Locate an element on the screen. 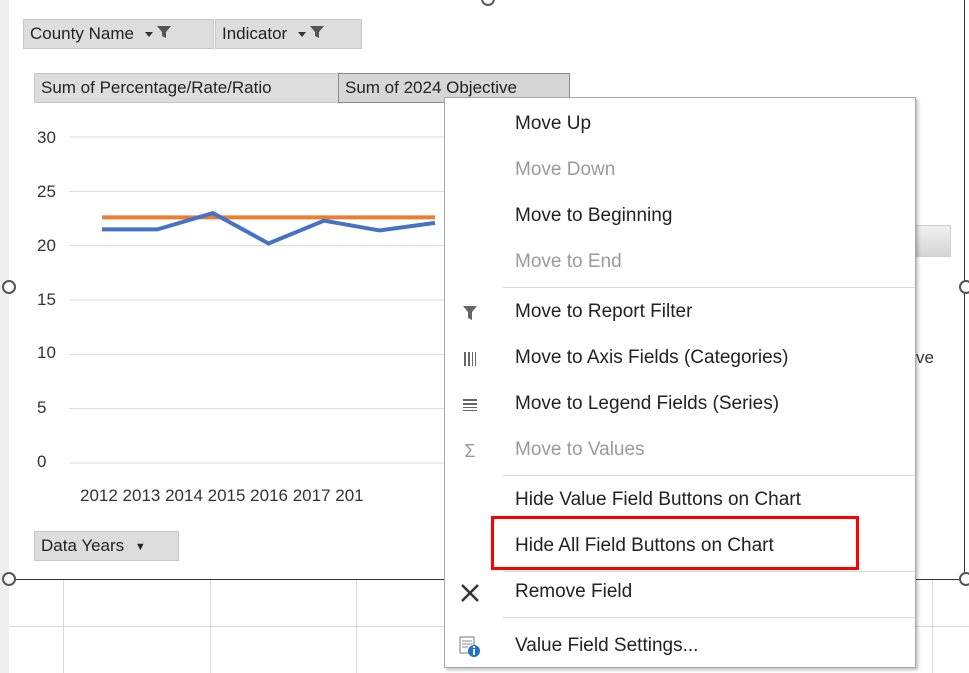 The width and height of the screenshot is (969, 673). menu-item-hide-value-field-buttons: Hide Value Field Buttons on Chart is located at coordinates (680, 501).